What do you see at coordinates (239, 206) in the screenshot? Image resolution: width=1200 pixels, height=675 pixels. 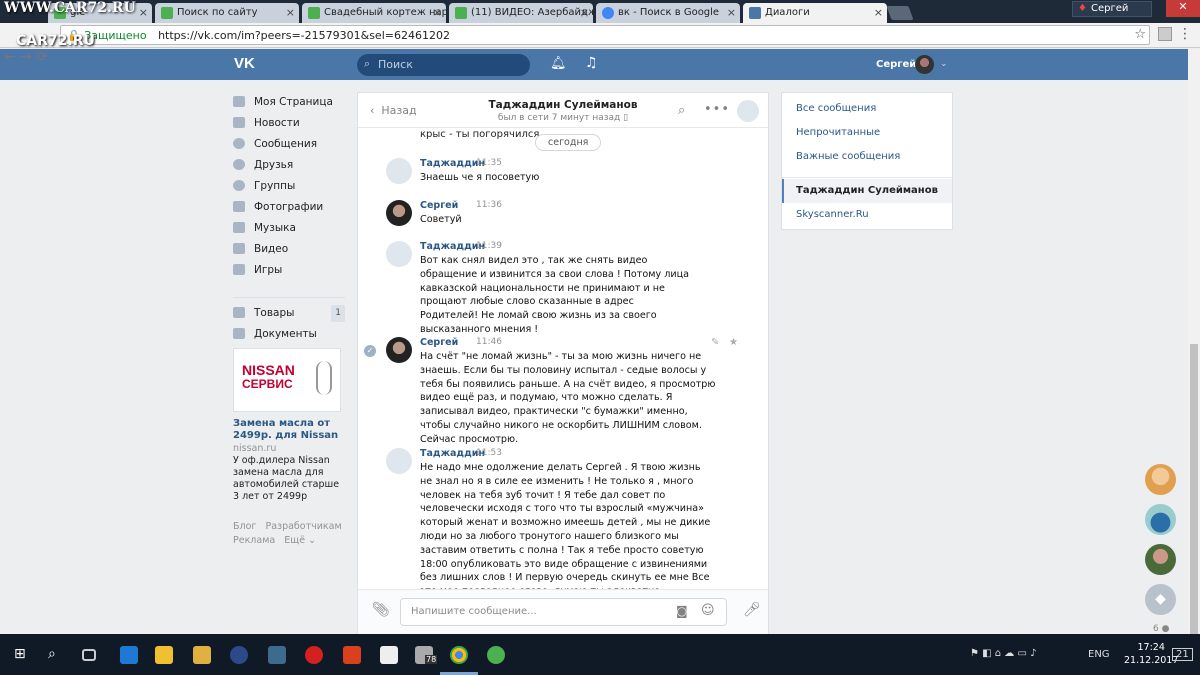 I see `camera-icon` at bounding box center [239, 206].